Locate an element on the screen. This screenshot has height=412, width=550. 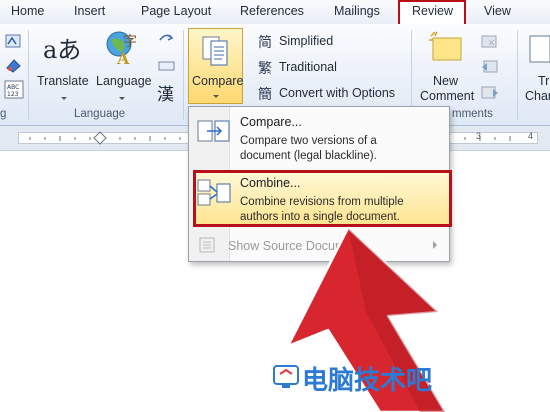
svg-text: 字 is located at coordinates (130, 42).